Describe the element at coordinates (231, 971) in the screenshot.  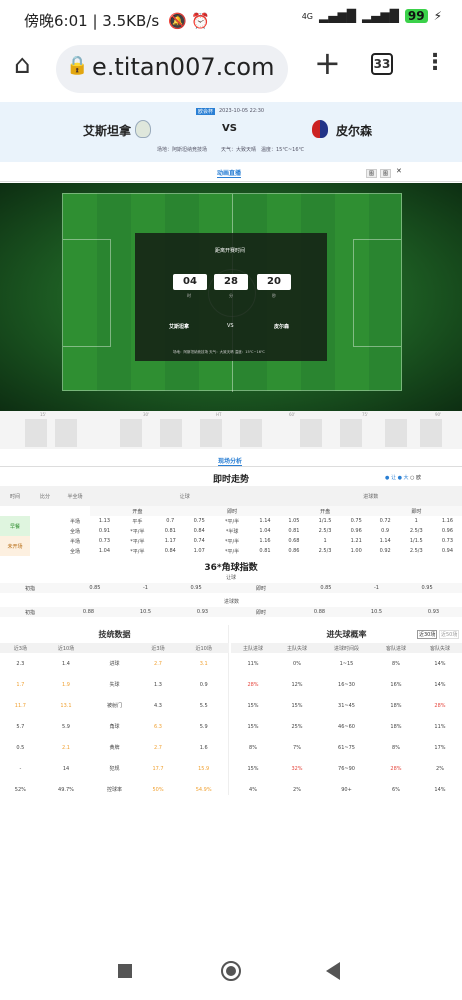
I see `home-button-dot` at that location.